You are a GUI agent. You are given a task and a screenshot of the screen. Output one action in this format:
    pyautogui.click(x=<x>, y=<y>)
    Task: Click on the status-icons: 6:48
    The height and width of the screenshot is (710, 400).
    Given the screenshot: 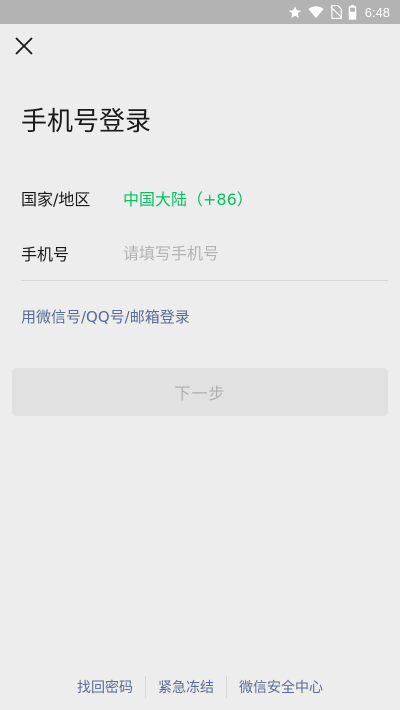 What is the action you would take?
    pyautogui.click(x=339, y=12)
    